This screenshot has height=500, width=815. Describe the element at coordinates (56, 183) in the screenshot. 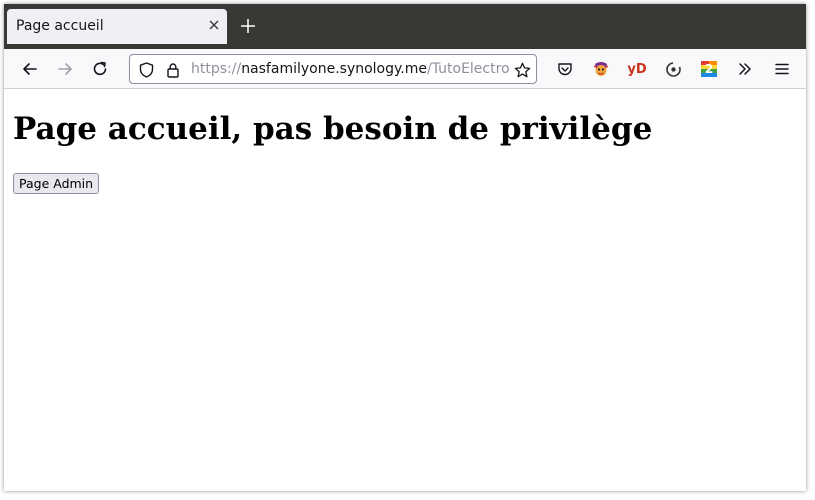

I see `page-admin-button: Page Admin` at that location.